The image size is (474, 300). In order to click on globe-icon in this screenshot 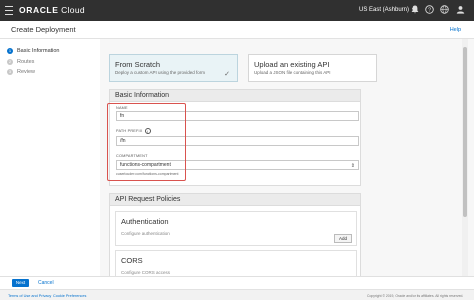, I will do `click(444, 10)`.